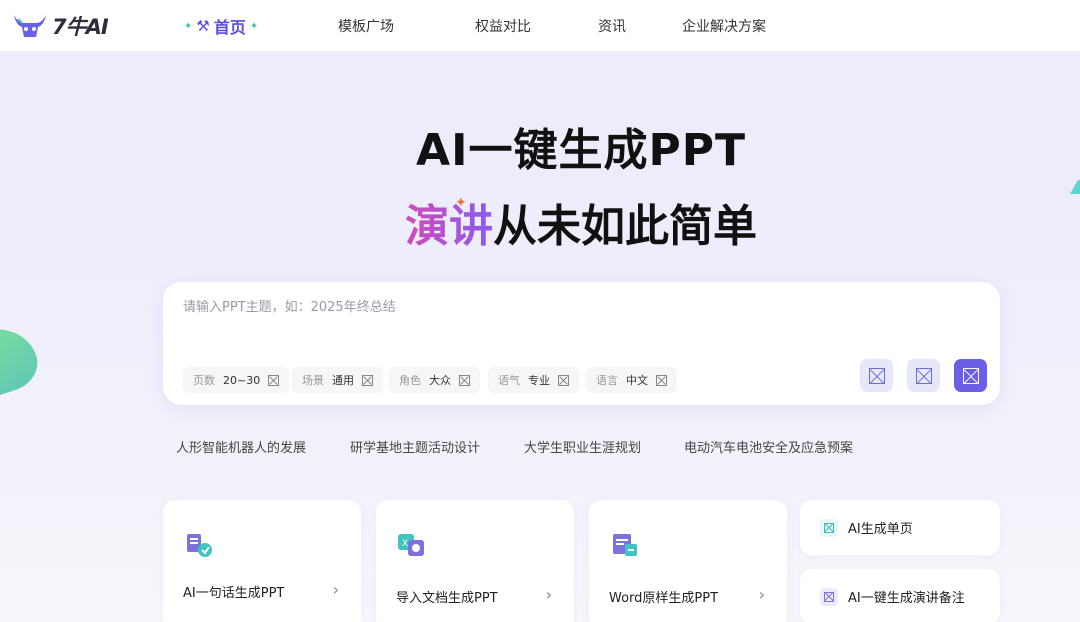  I want to click on hero-subtitle-rest: 从未如此简单, so click(625, 226).